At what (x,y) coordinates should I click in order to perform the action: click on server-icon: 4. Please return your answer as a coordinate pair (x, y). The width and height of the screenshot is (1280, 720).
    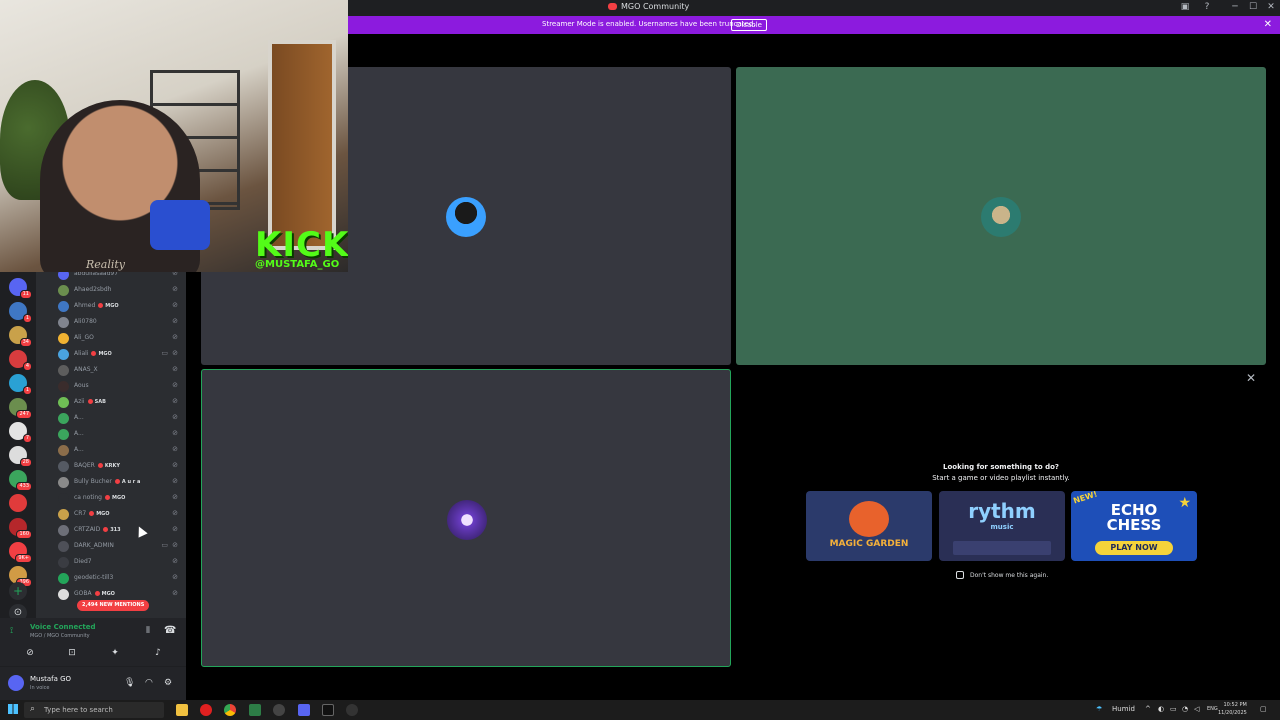
    Looking at the image, I should click on (20, 360).